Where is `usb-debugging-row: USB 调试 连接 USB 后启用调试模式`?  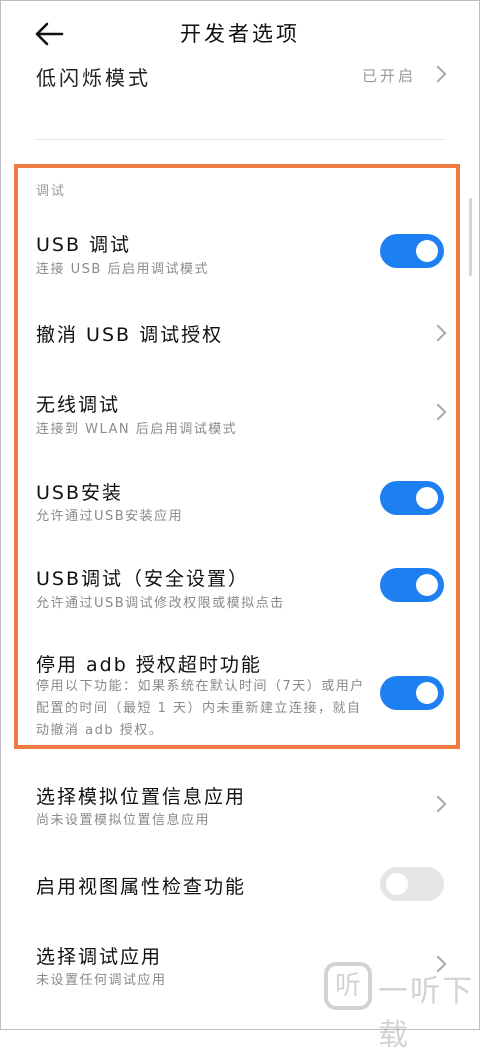 usb-debugging-row: USB 调试 连接 USB 后启用调试模式 is located at coordinates (240, 254).